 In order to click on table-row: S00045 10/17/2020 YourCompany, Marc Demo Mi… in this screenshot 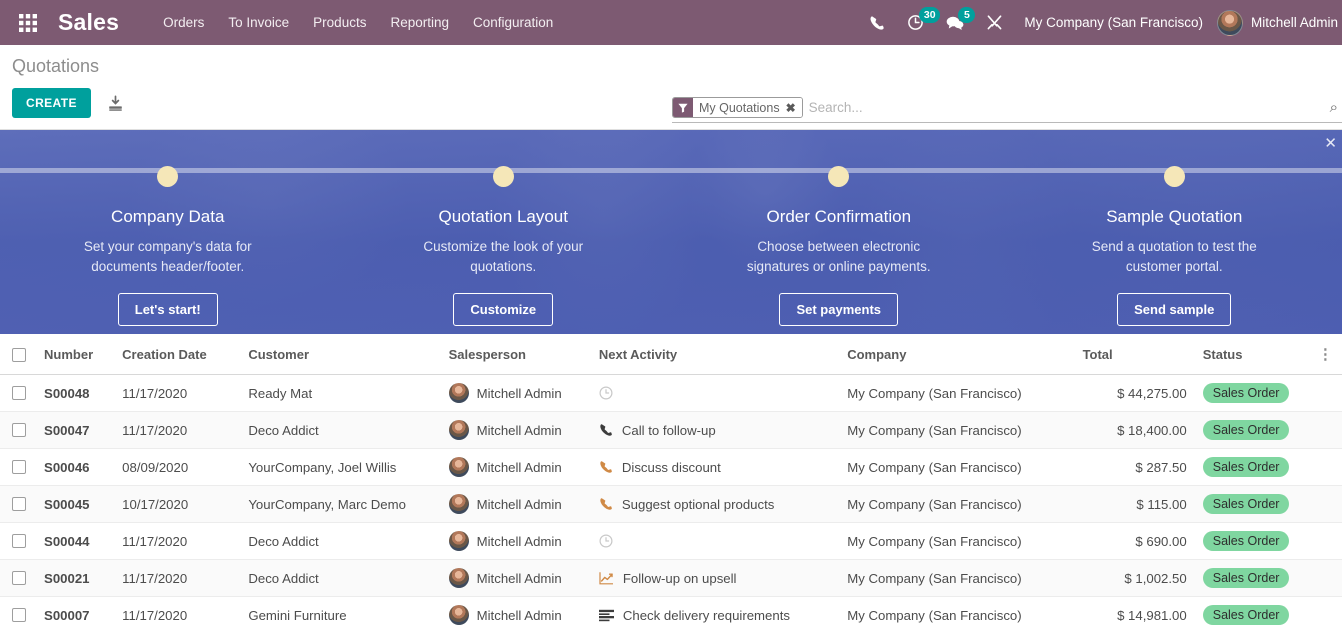, I will do `click(671, 504)`.